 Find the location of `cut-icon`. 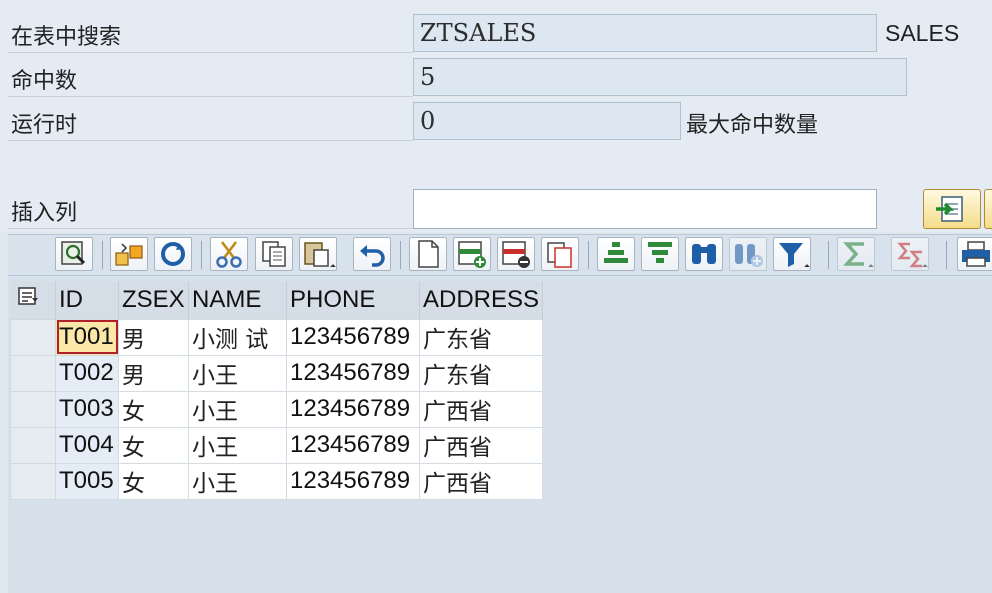

cut-icon is located at coordinates (229, 254).